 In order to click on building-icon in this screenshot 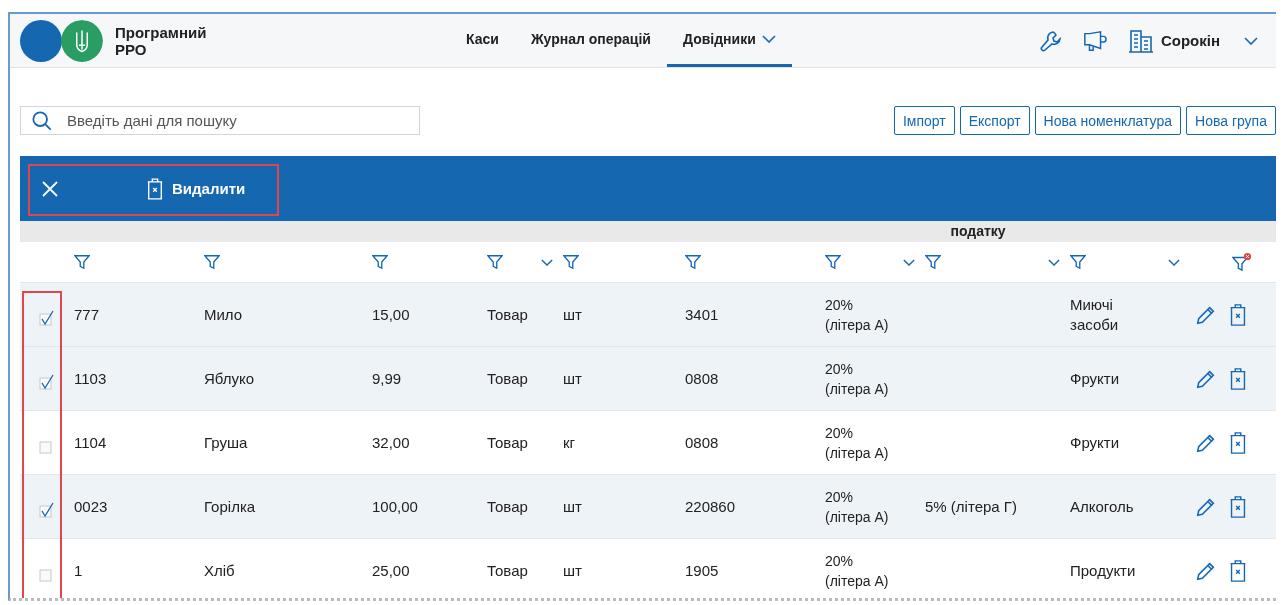, I will do `click(1140, 40)`.